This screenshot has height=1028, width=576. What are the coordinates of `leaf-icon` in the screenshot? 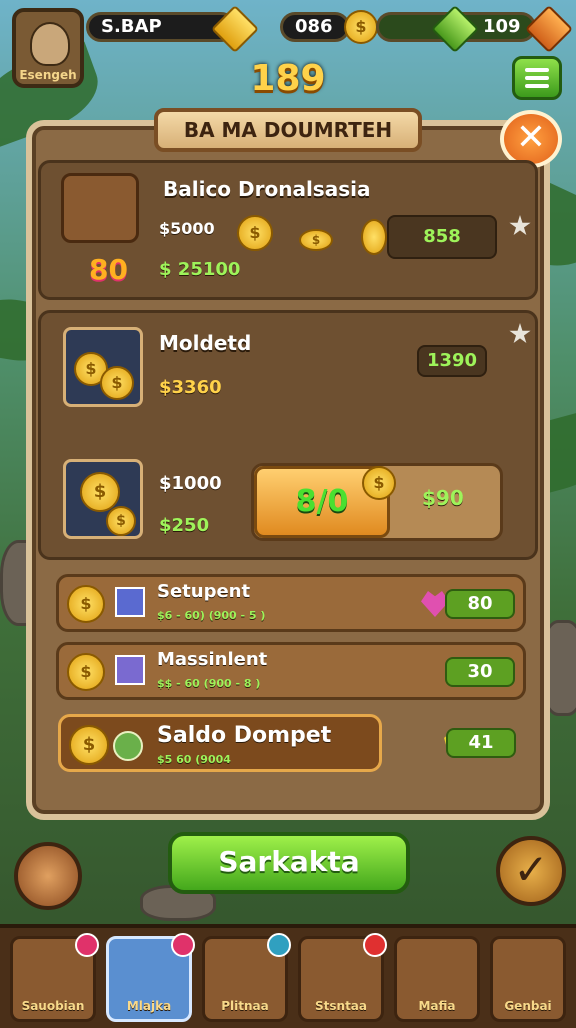 It's located at (128, 746).